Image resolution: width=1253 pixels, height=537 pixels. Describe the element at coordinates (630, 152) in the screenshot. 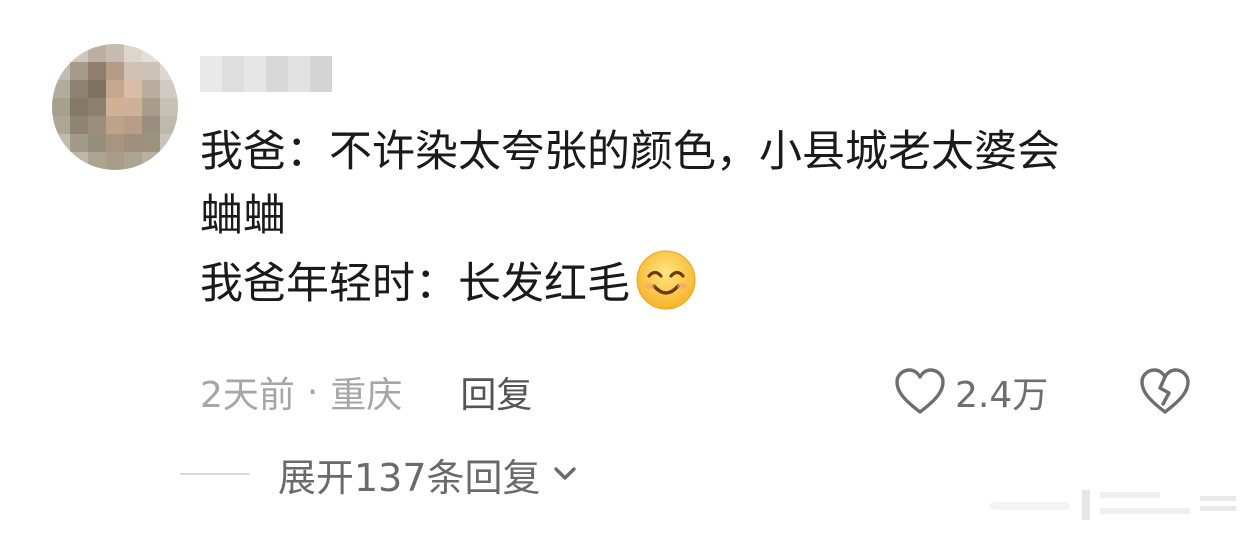

I see `comment-line: 我爸：不许染太夸张的颜色，小县城老太婆会` at that location.